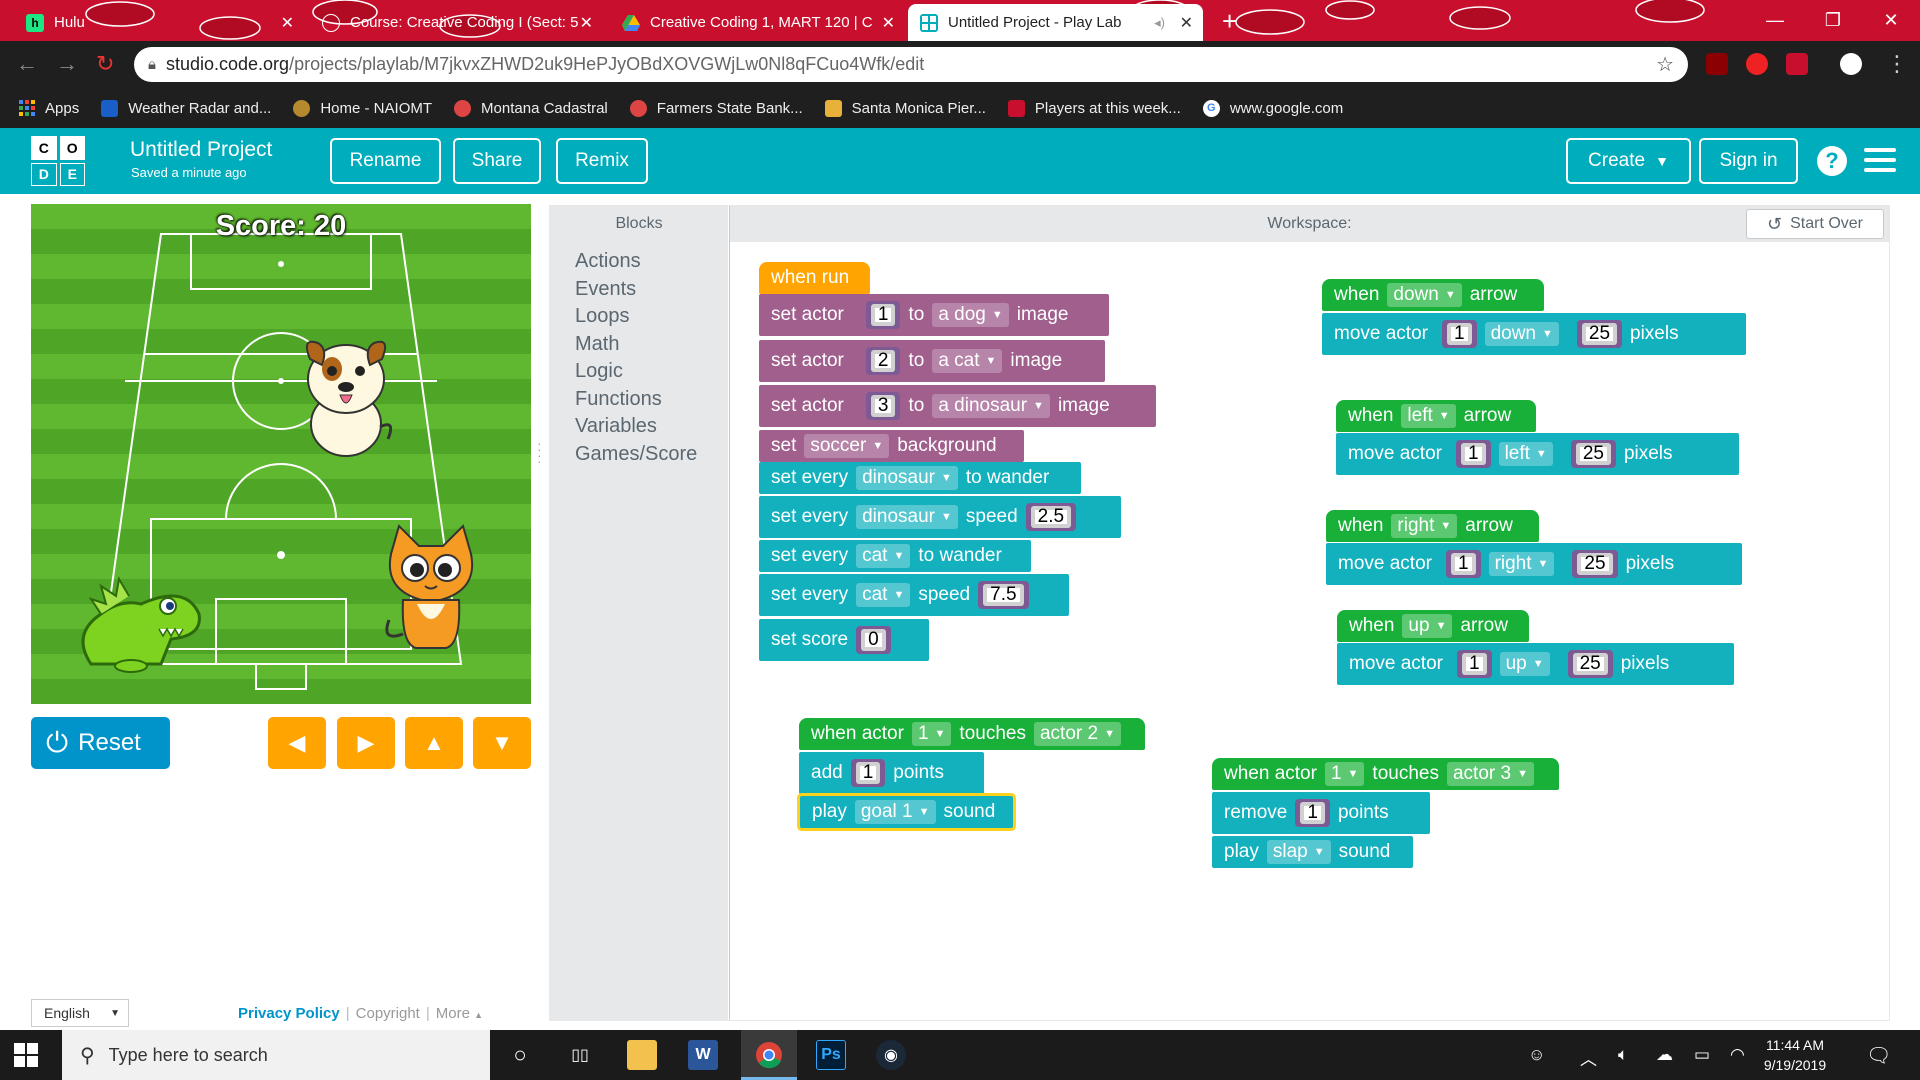  I want to click on bookmark-naiomt: Home - NAIOMT, so click(362, 108).